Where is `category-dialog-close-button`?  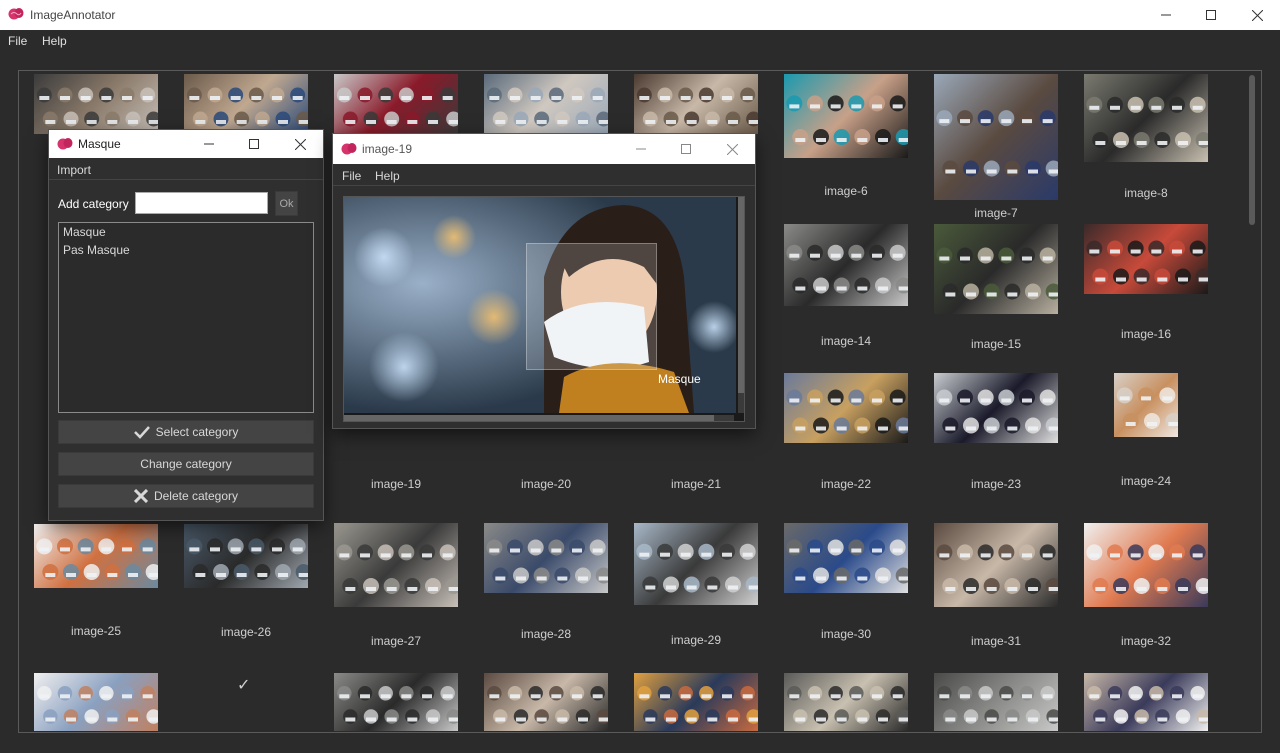 category-dialog-close-button is located at coordinates (300, 144).